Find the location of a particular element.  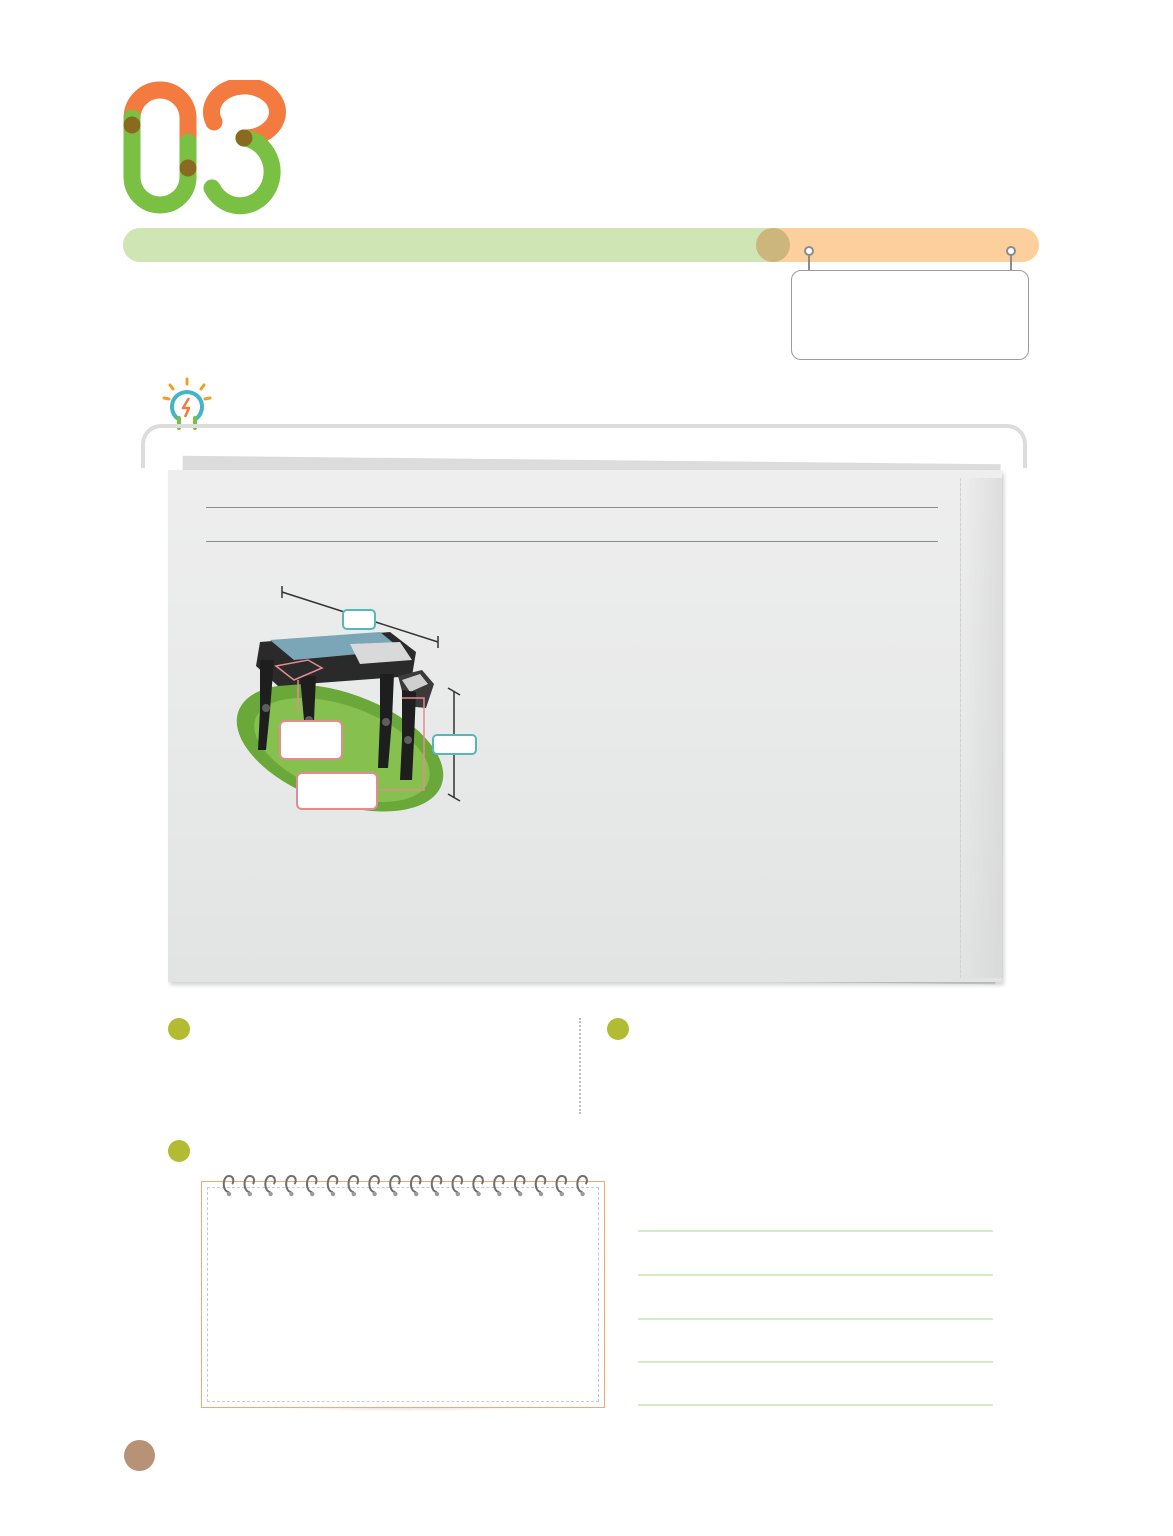

notepad-spiral-rings is located at coordinates (405, 1185).